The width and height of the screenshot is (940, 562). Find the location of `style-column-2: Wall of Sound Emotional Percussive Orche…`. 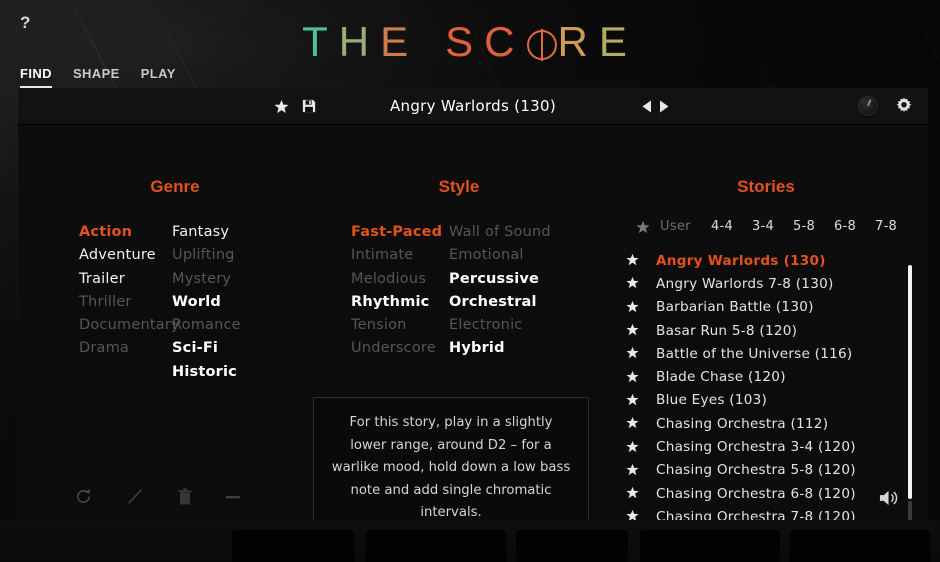

style-column-2: Wall of Sound Emotional Percussive Orche… is located at coordinates (514, 291).